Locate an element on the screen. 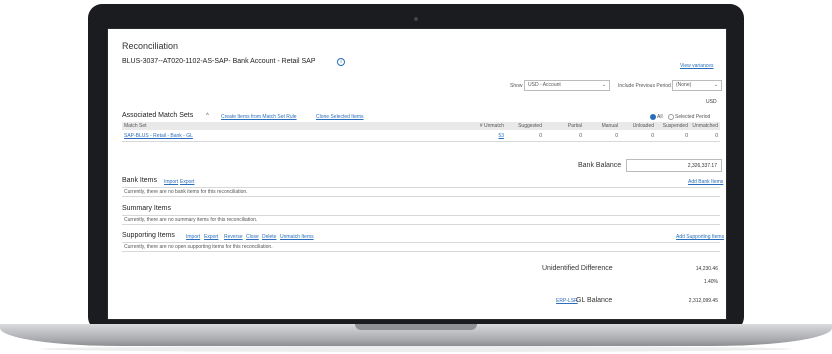 The height and width of the screenshot is (354, 832). page-title: Reconciliation is located at coordinates (150, 46).